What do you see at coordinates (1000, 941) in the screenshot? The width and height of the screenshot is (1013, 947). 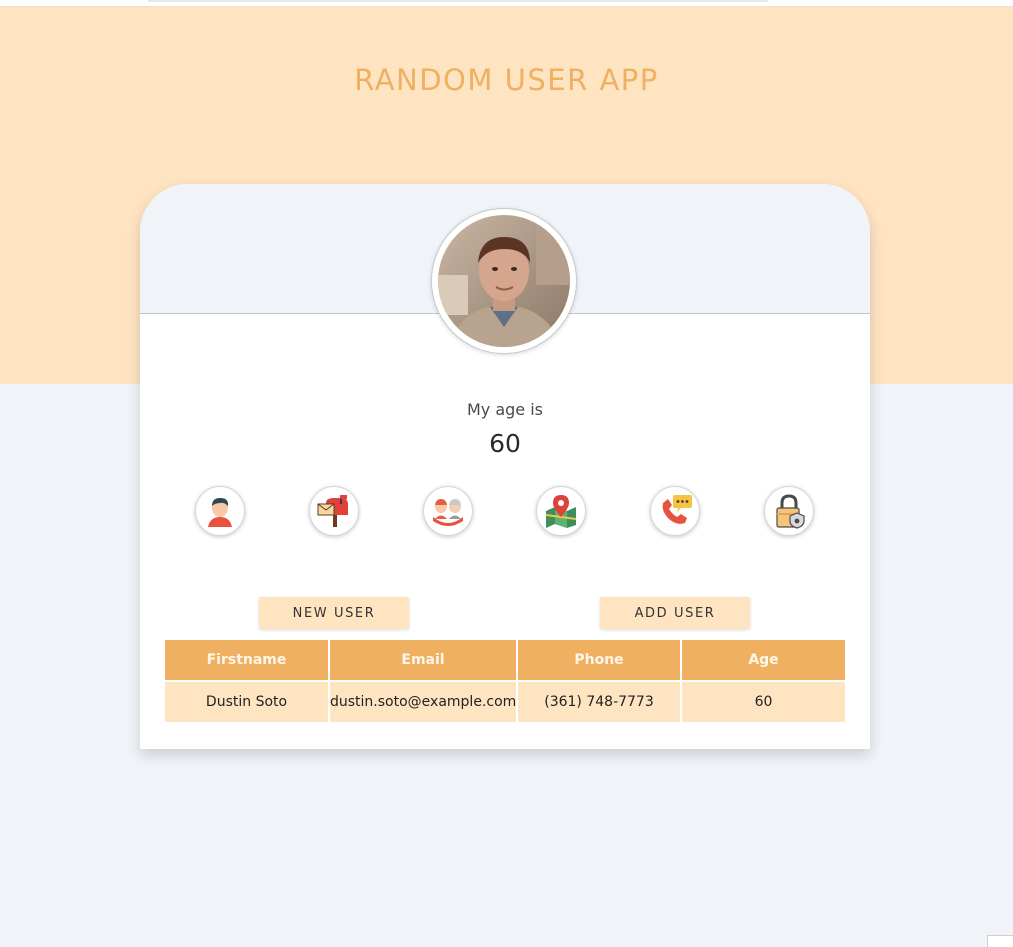 I see `scroll-corner` at bounding box center [1000, 941].